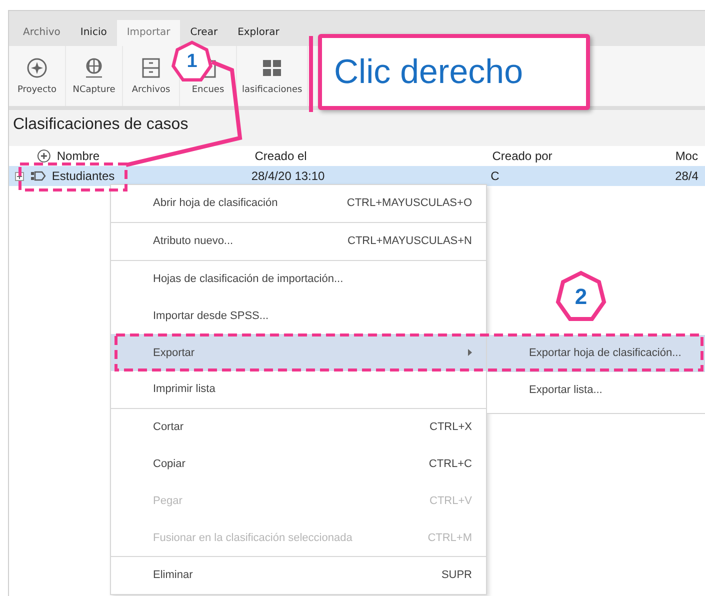 Image resolution: width=705 pixels, height=596 pixels. I want to click on shortcut-text: CTRL+X, so click(451, 427).